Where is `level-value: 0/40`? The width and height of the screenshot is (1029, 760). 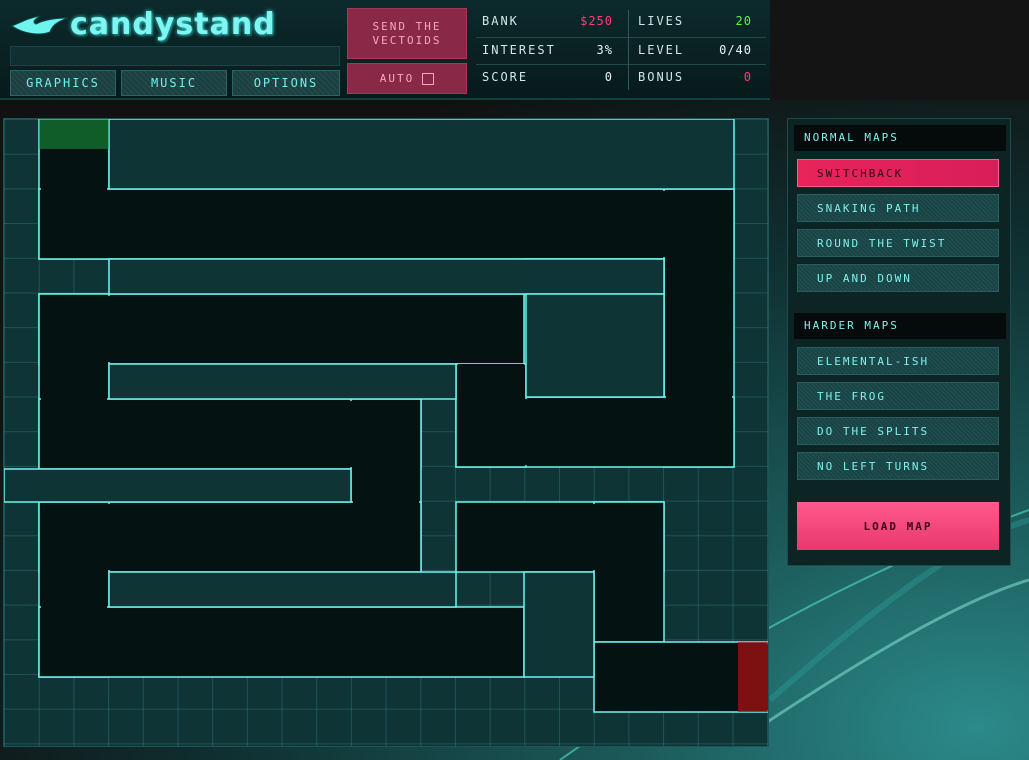 level-value: 0/40 is located at coordinates (735, 50).